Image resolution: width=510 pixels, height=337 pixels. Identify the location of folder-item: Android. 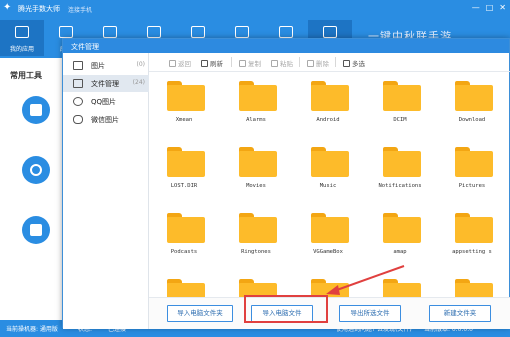
(328, 109).